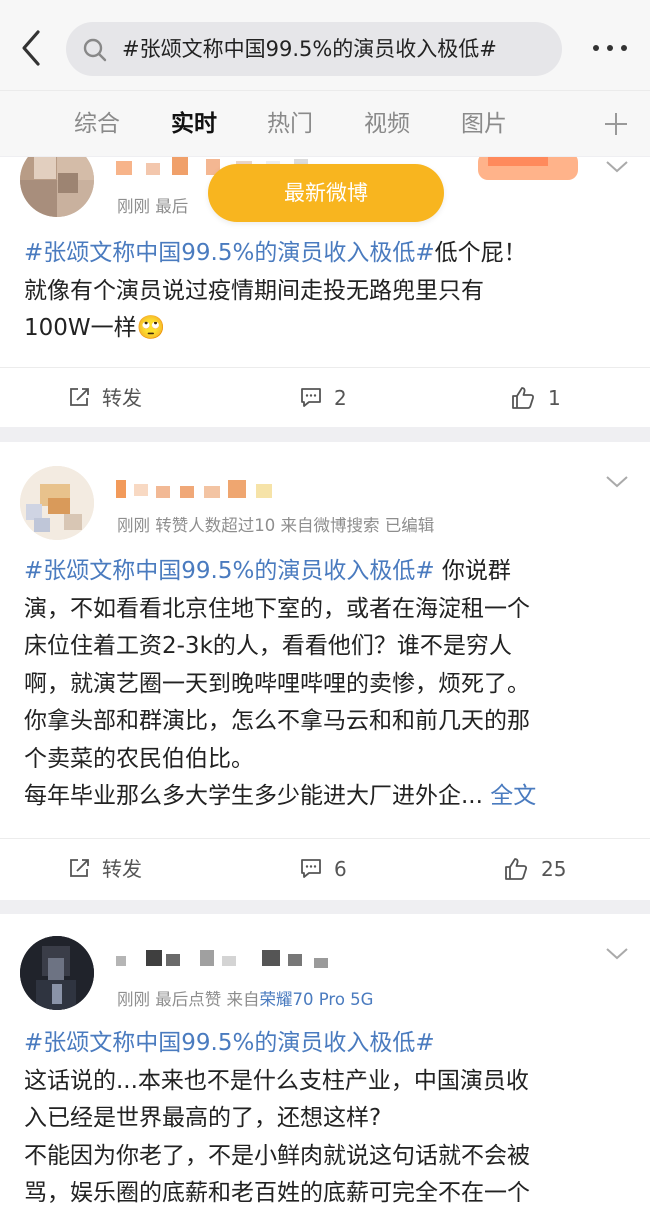  I want to click on tab-images: 图片, so click(484, 124).